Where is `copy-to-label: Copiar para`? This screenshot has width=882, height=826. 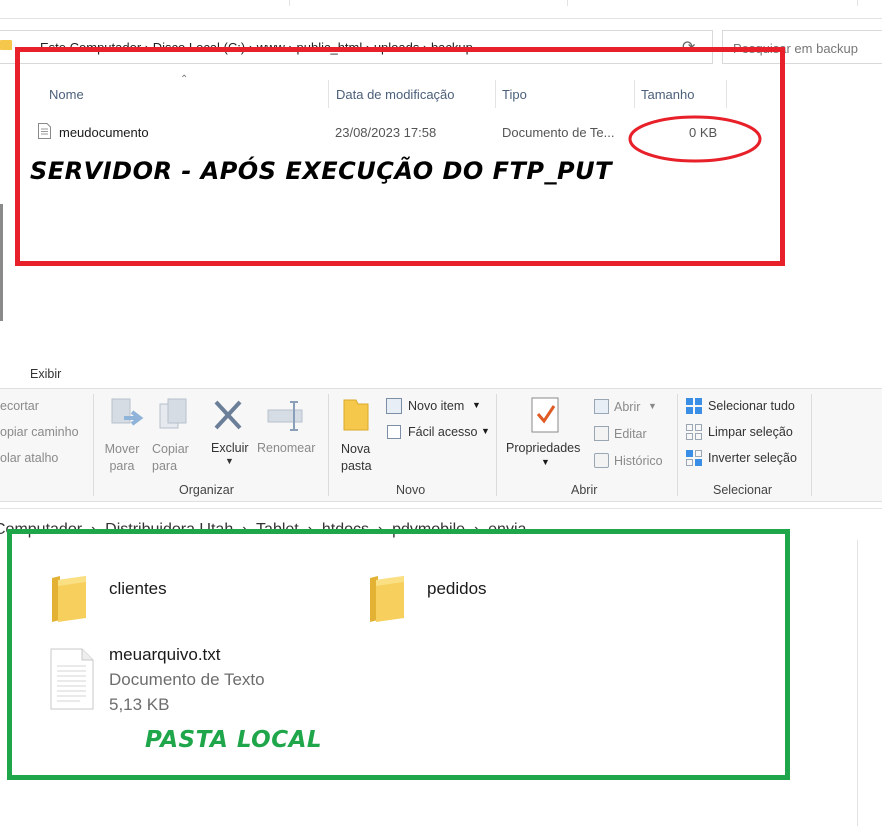 copy-to-label: Copiar para is located at coordinates (170, 457).